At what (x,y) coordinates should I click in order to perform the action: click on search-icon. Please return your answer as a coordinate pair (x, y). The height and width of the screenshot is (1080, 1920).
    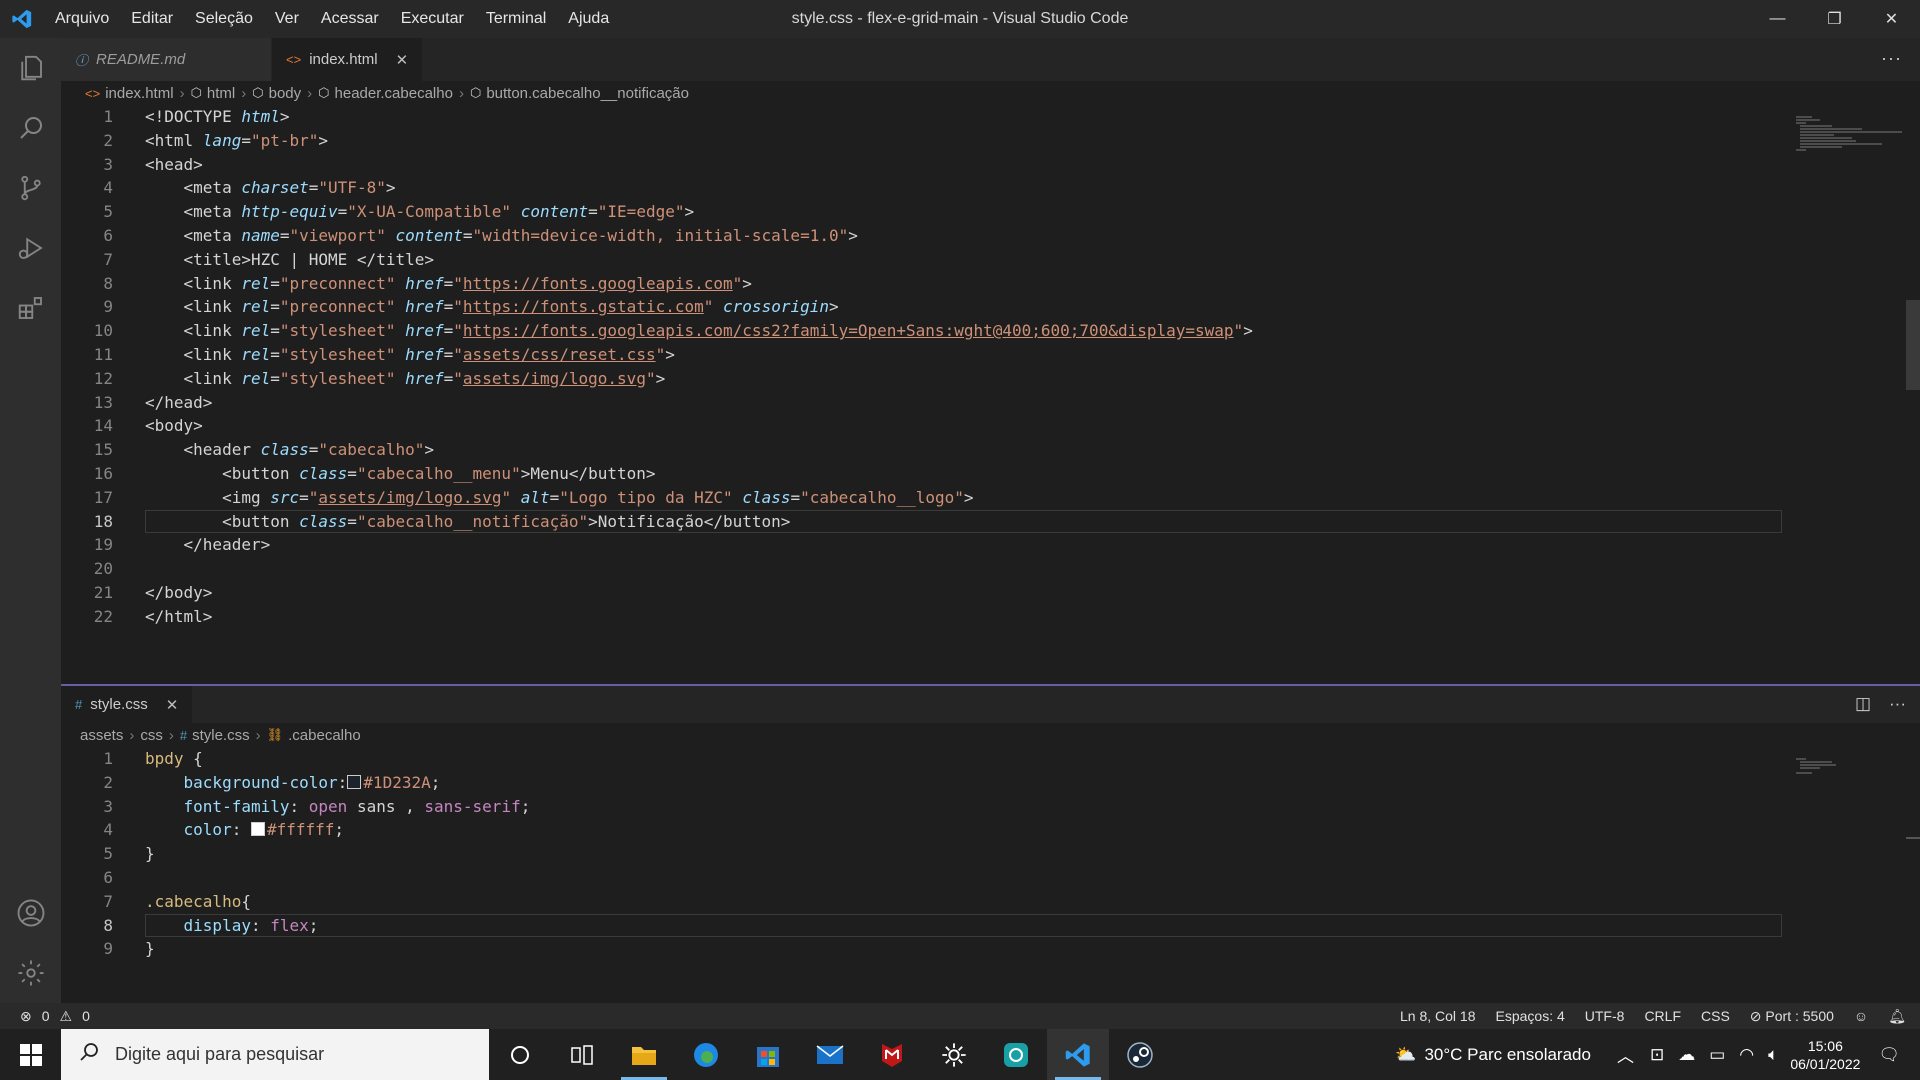
    Looking at the image, I should click on (30, 128).